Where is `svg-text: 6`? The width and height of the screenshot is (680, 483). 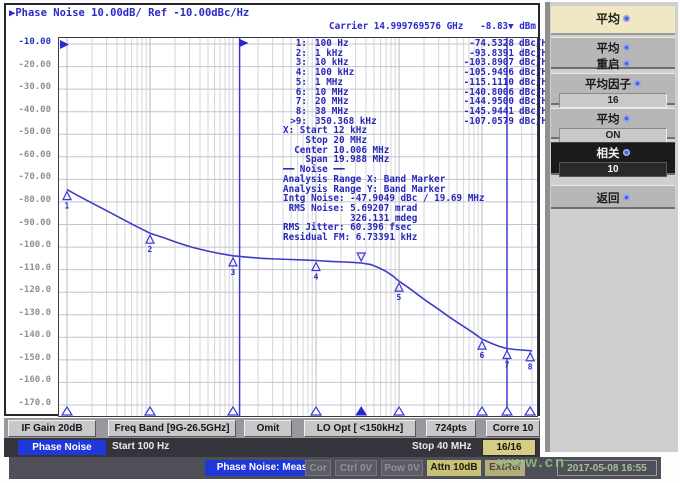
svg-text: 6 is located at coordinates (482, 355).